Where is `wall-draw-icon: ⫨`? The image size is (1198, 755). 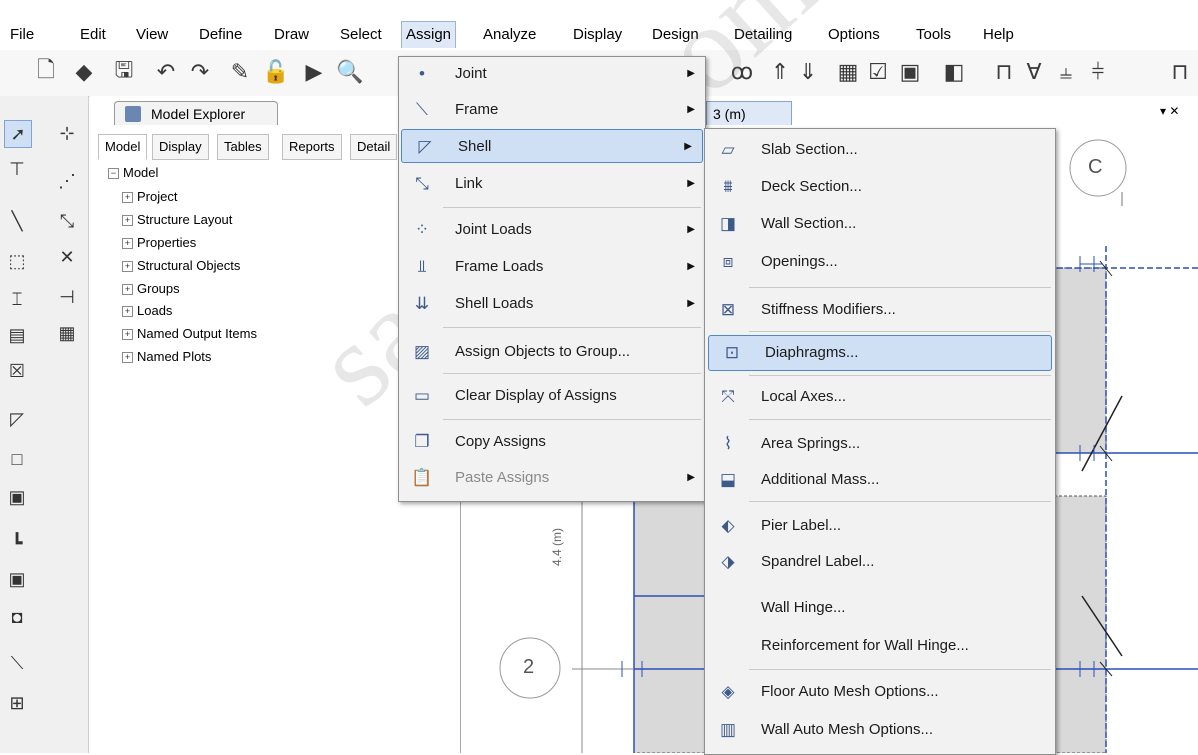 wall-draw-icon: ⫨ is located at coordinates (1066, 72).